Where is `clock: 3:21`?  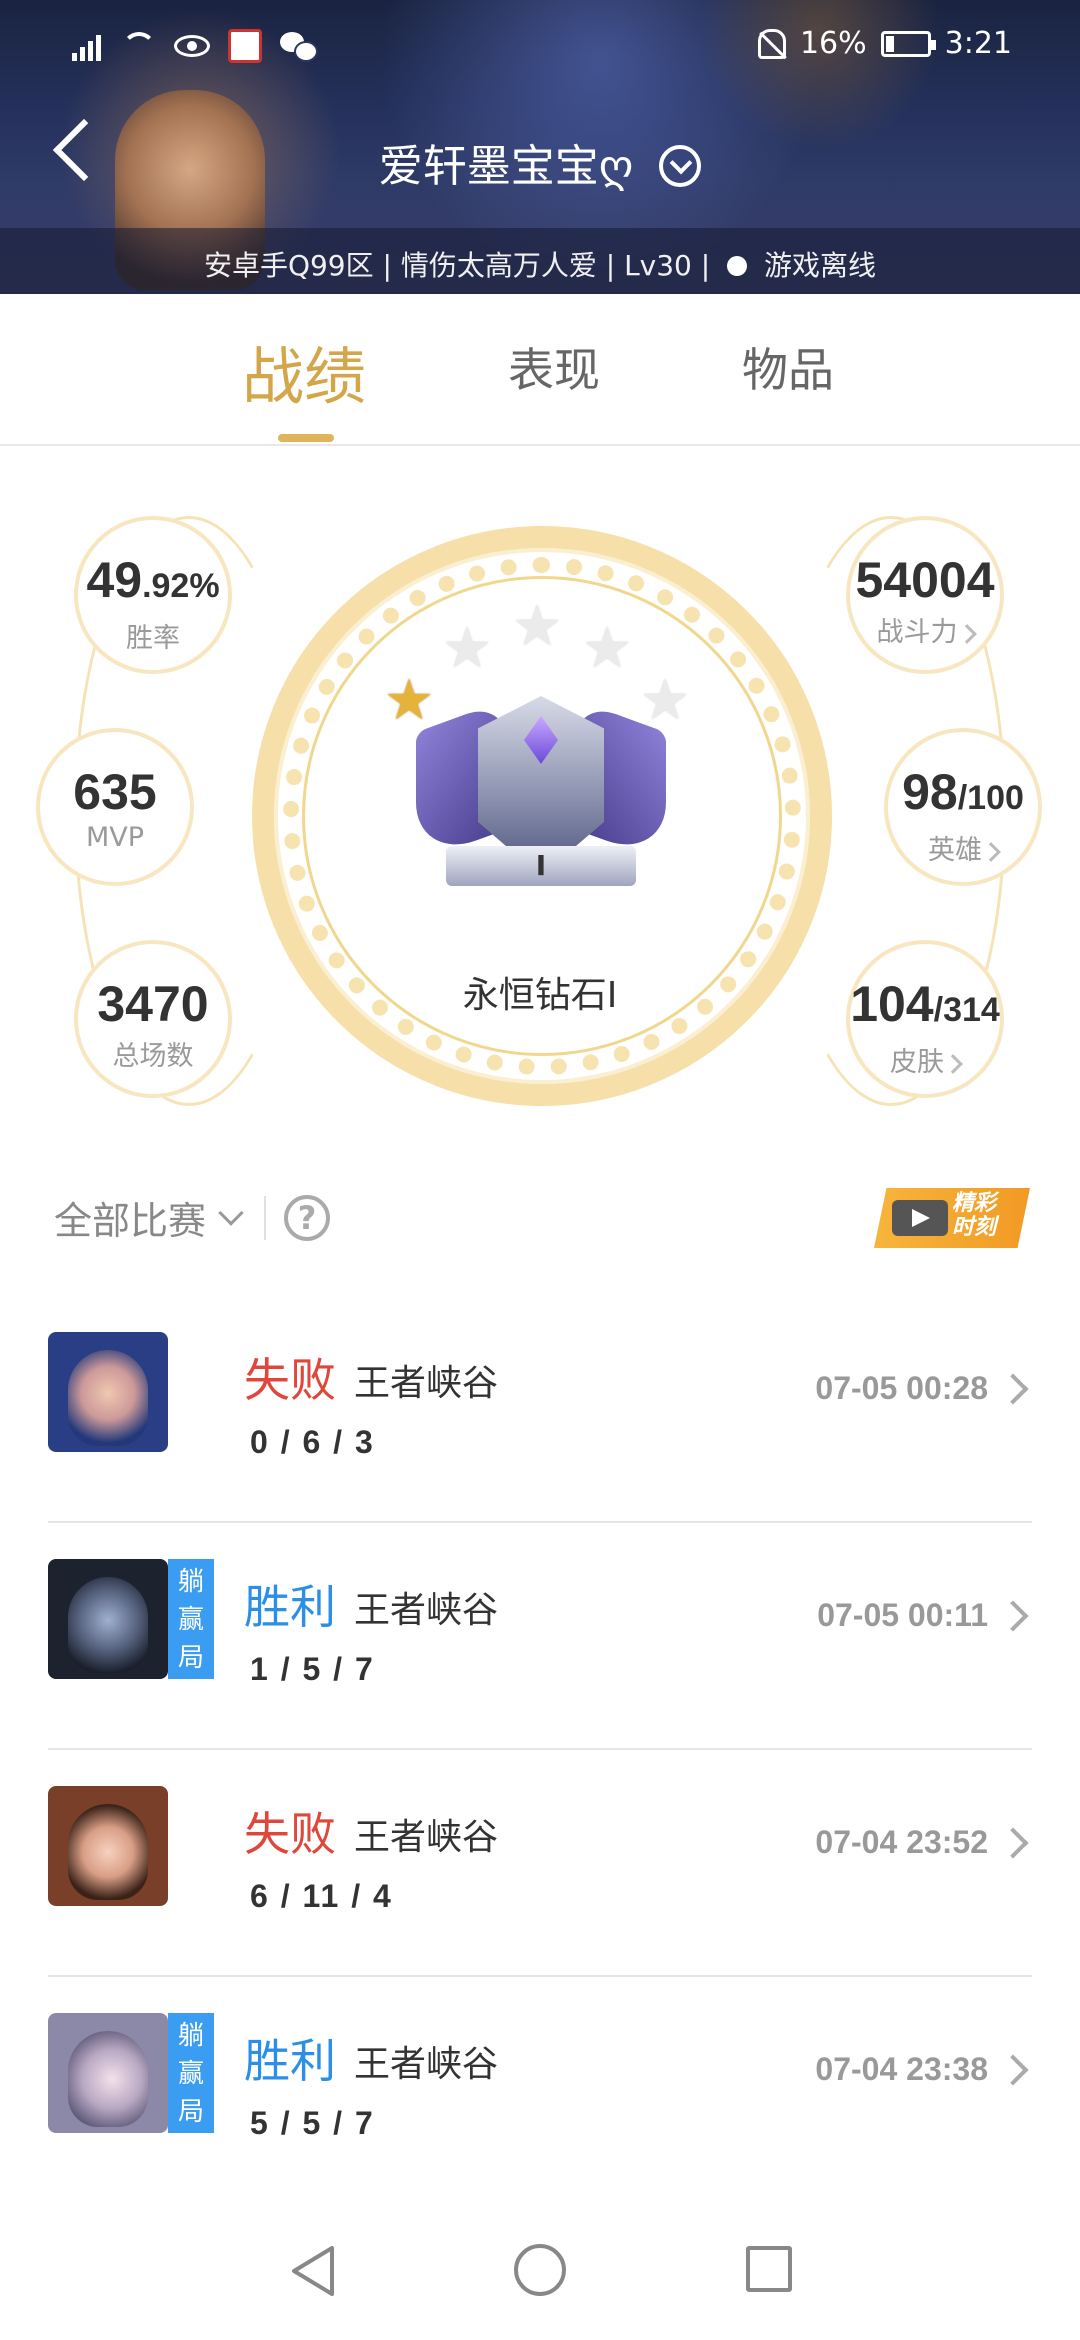
clock: 3:21 is located at coordinates (978, 43).